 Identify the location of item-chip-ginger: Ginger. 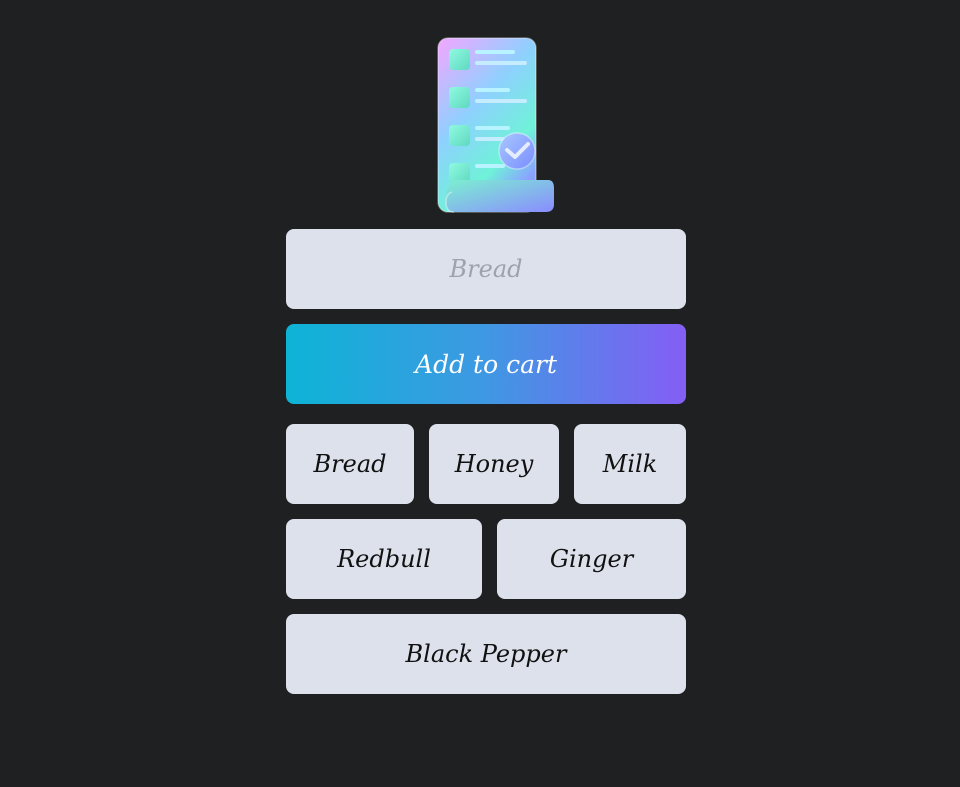
(591, 559).